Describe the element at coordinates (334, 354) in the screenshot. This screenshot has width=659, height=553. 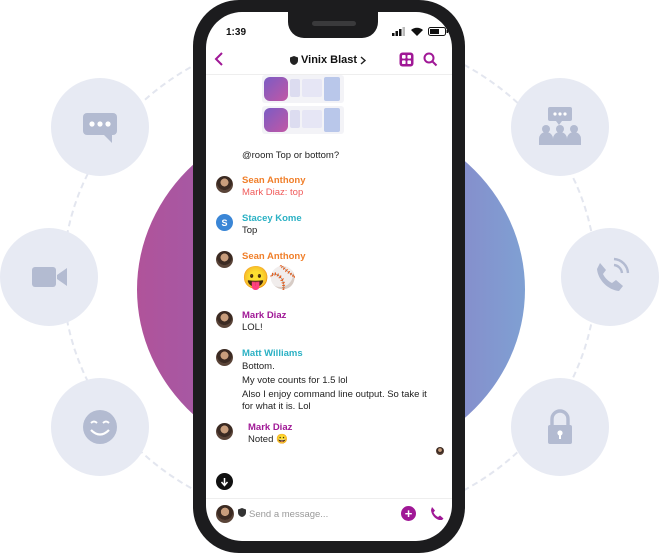
I see `author-name: Matt Williams` at that location.